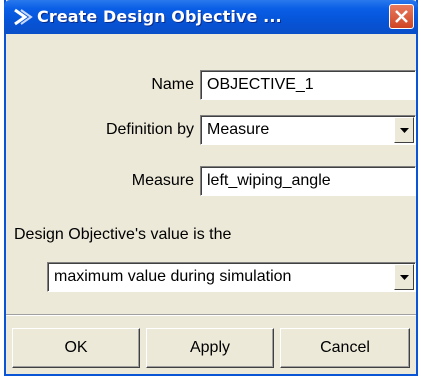 Image resolution: width=421 pixels, height=379 pixels. Describe the element at coordinates (23, 17) in the screenshot. I see `adams-chevron-icon` at that location.